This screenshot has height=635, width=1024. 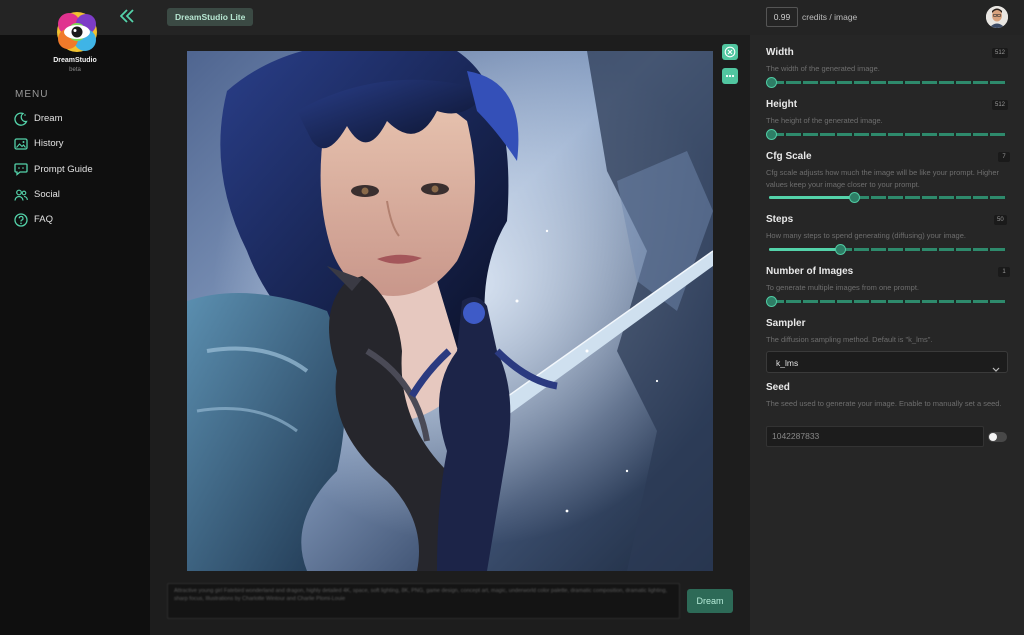 I want to click on credits-per-image-label: credits / image, so click(x=830, y=17).